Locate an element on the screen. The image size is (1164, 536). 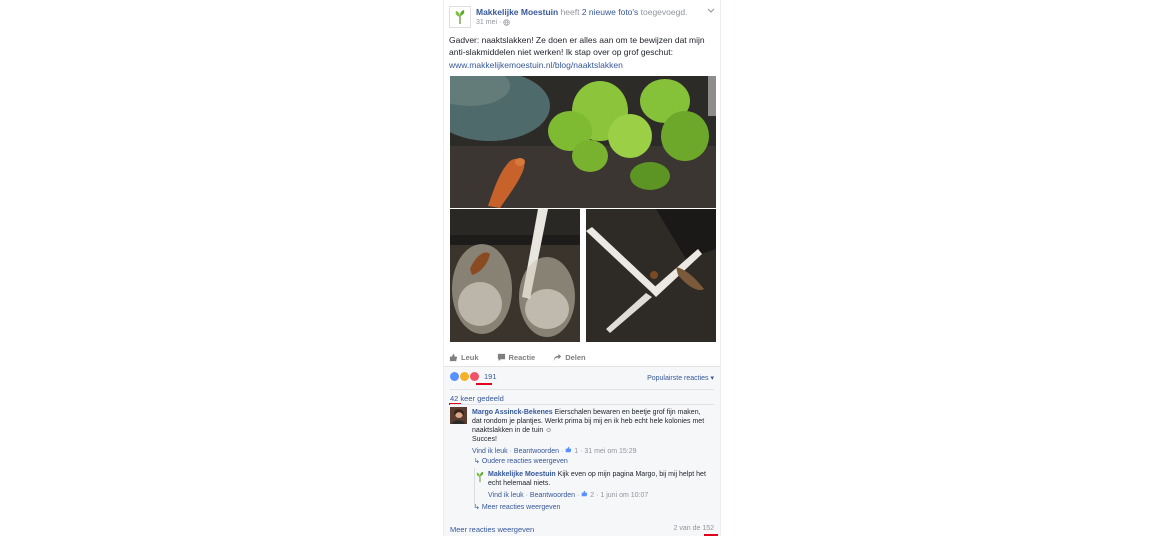
share-icon is located at coordinates (558, 357).